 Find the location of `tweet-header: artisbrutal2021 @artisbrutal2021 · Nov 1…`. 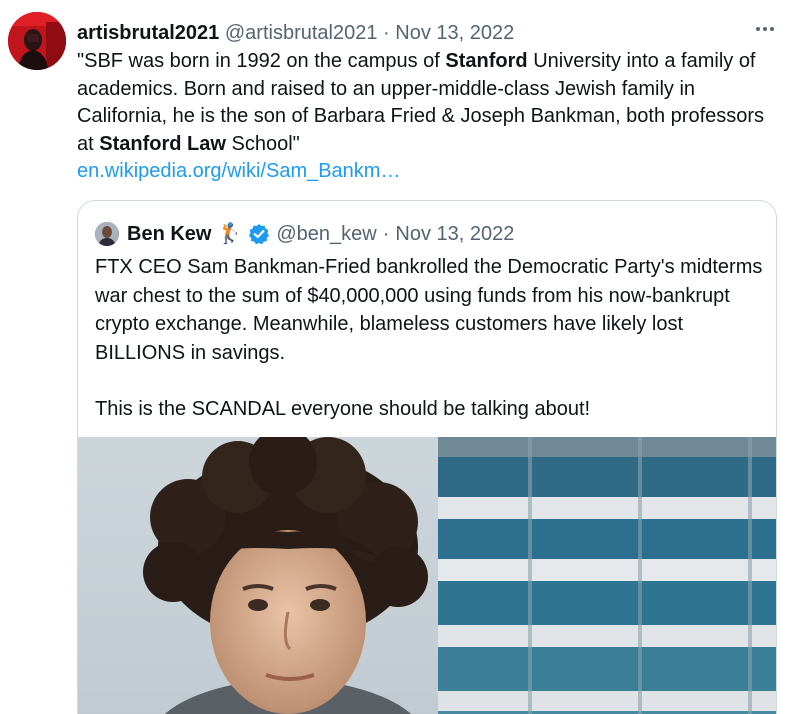

tweet-header: artisbrutal2021 @artisbrutal2021 · Nov 1… is located at coordinates (430, 33).